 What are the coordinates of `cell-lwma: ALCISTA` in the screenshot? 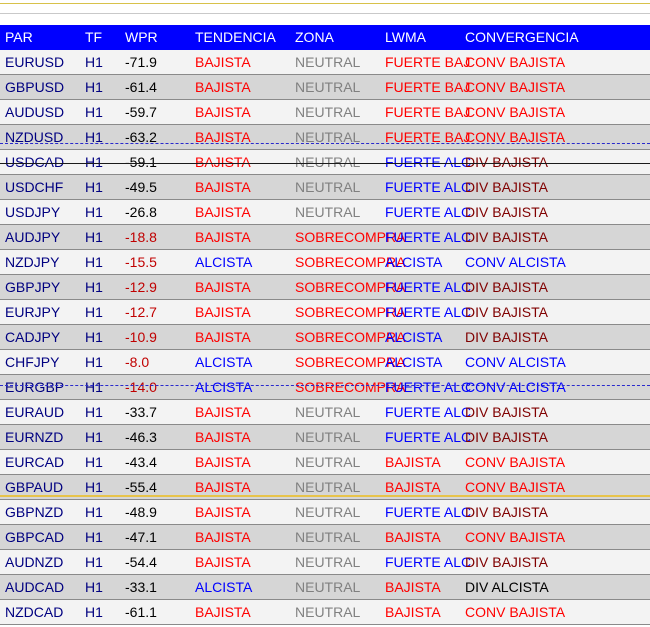 It's located at (414, 262).